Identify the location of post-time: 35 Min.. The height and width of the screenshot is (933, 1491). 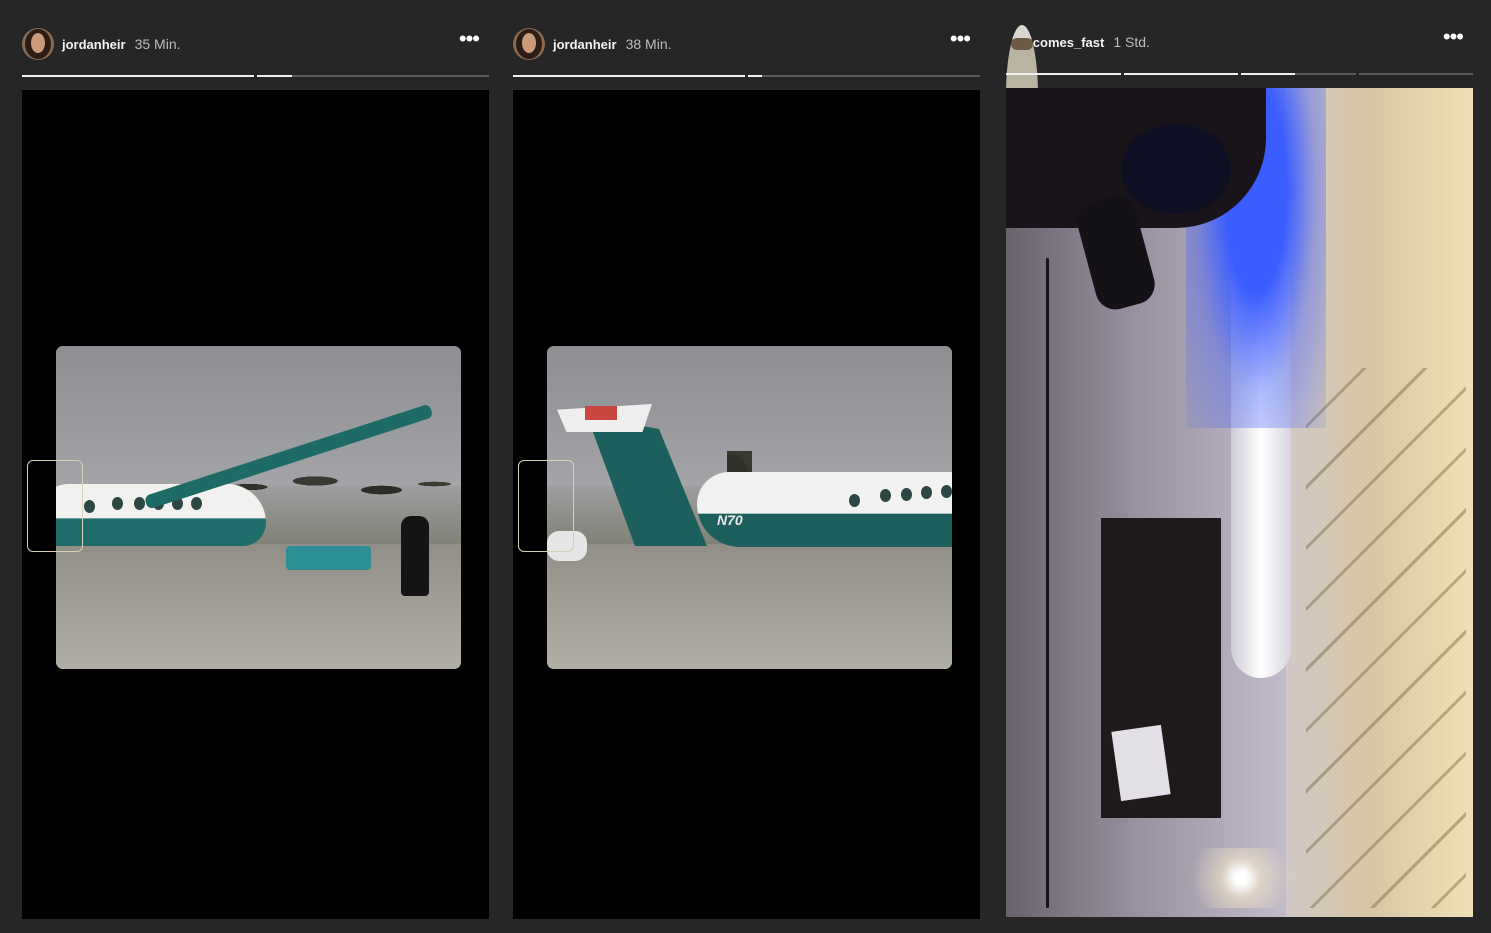
(157, 44).